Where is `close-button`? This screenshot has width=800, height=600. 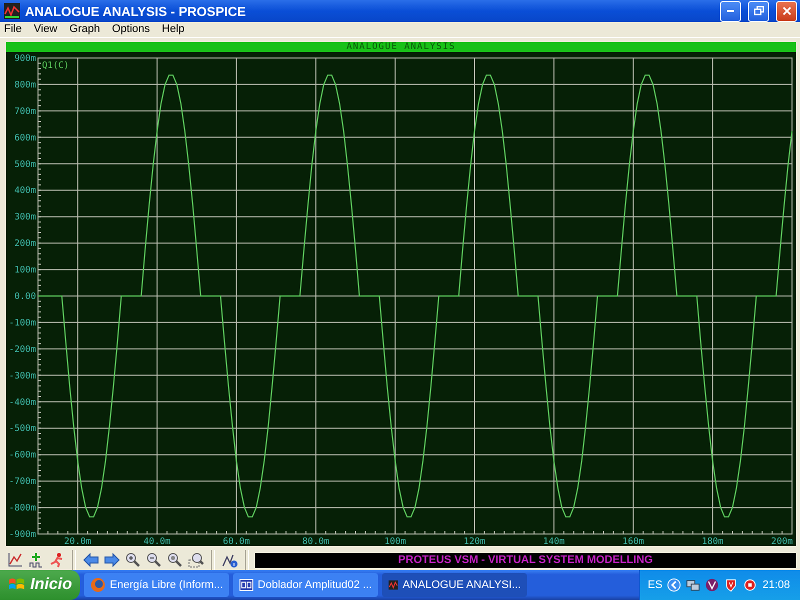
close-button is located at coordinates (786, 11).